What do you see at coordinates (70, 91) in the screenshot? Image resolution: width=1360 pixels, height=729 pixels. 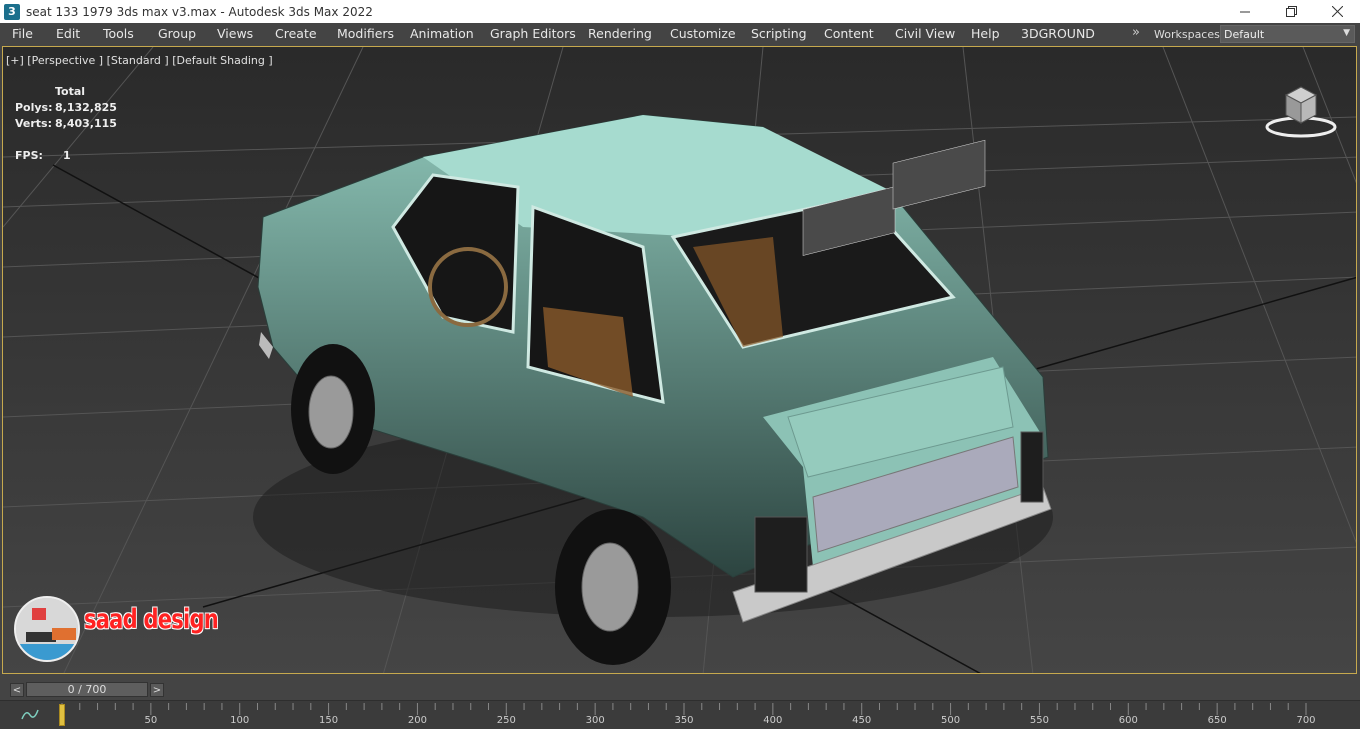 I see `stats-header: Total` at bounding box center [70, 91].